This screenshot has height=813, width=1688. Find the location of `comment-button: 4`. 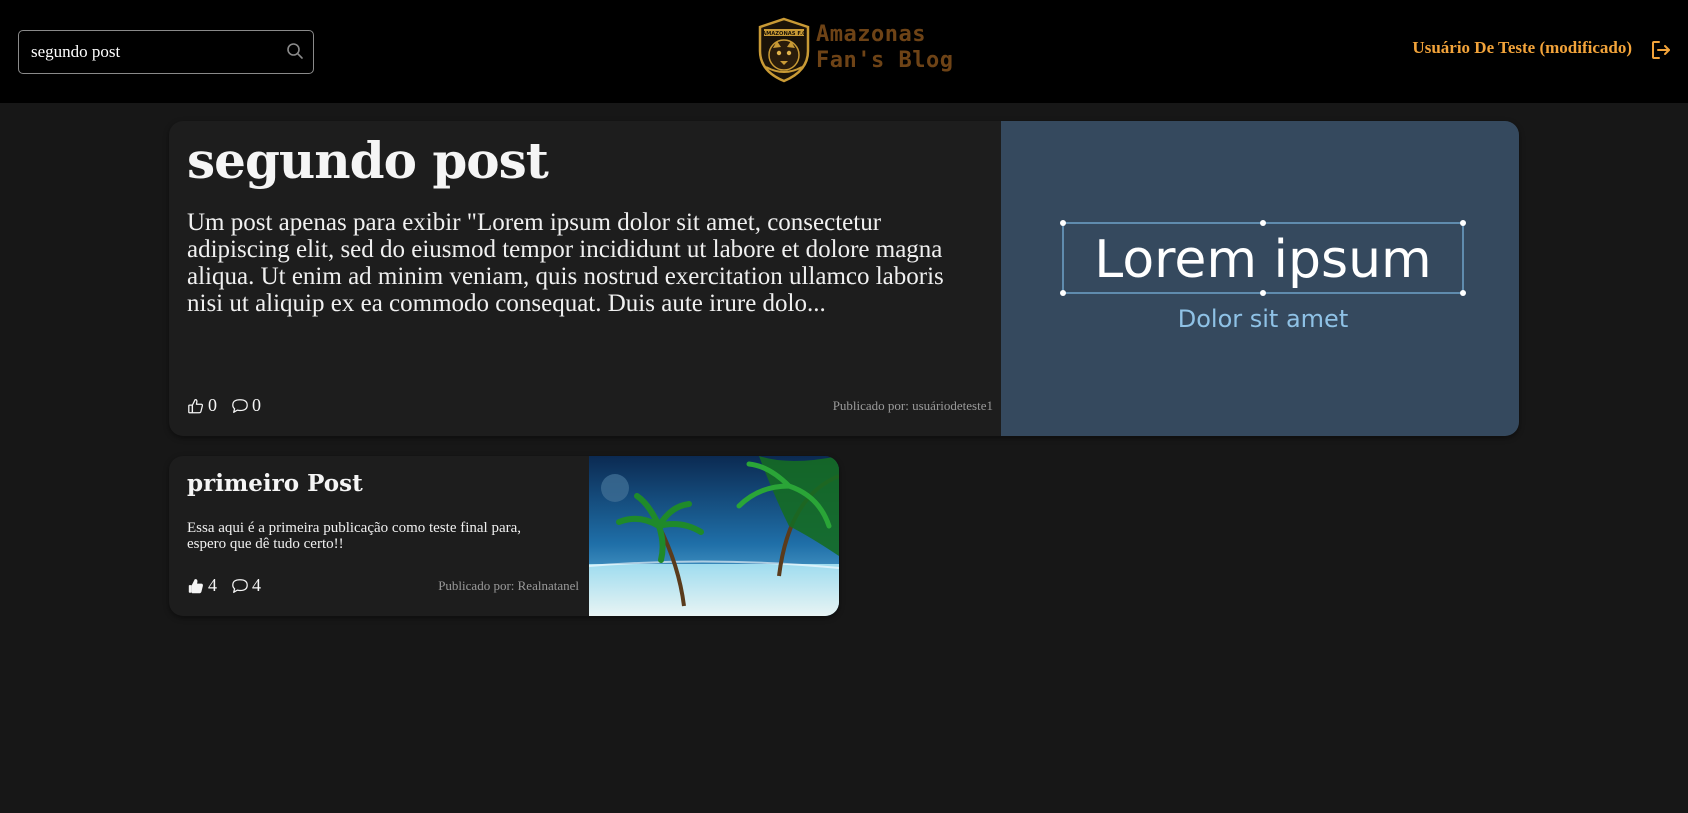

comment-button: 4 is located at coordinates (246, 585).